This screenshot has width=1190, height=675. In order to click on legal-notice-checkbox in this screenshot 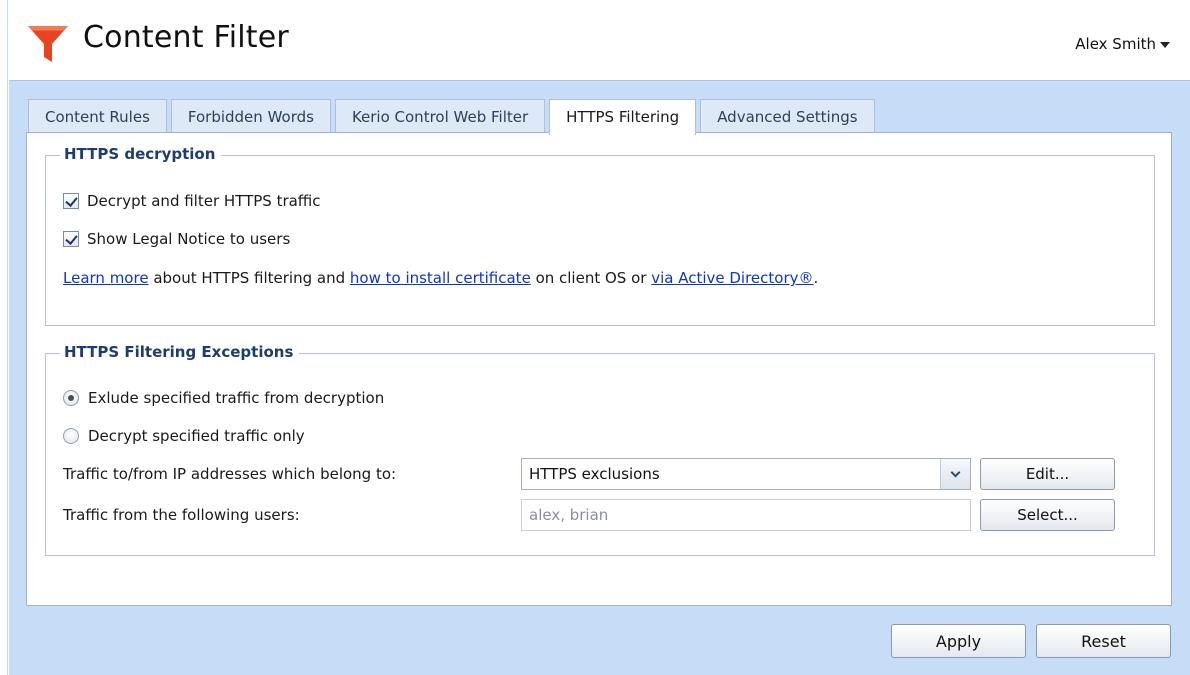, I will do `click(71, 239)`.